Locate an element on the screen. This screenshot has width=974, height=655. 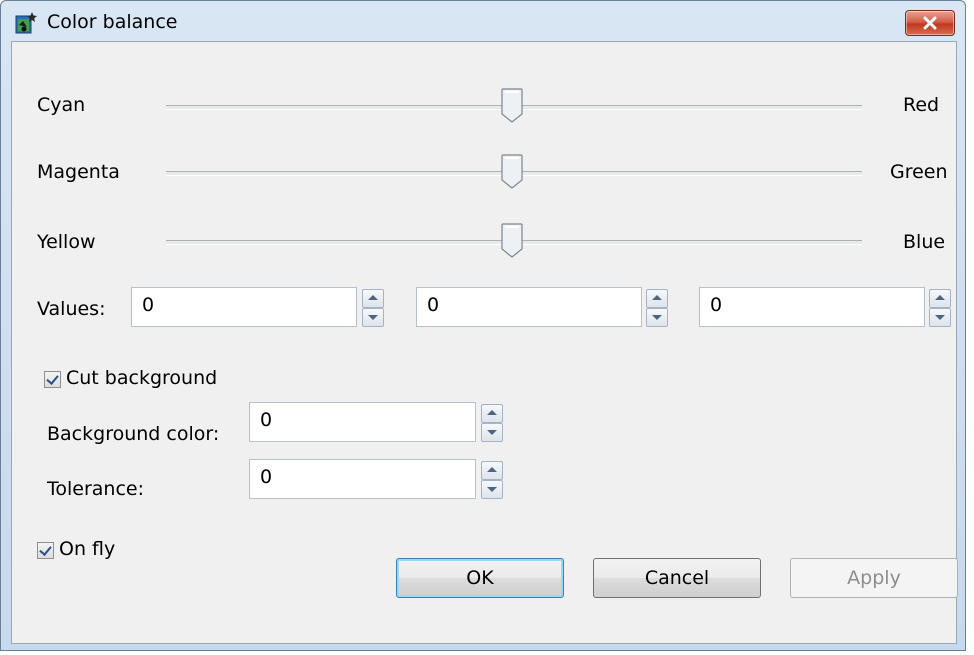
on-fly-label: On fly is located at coordinates (87, 549).